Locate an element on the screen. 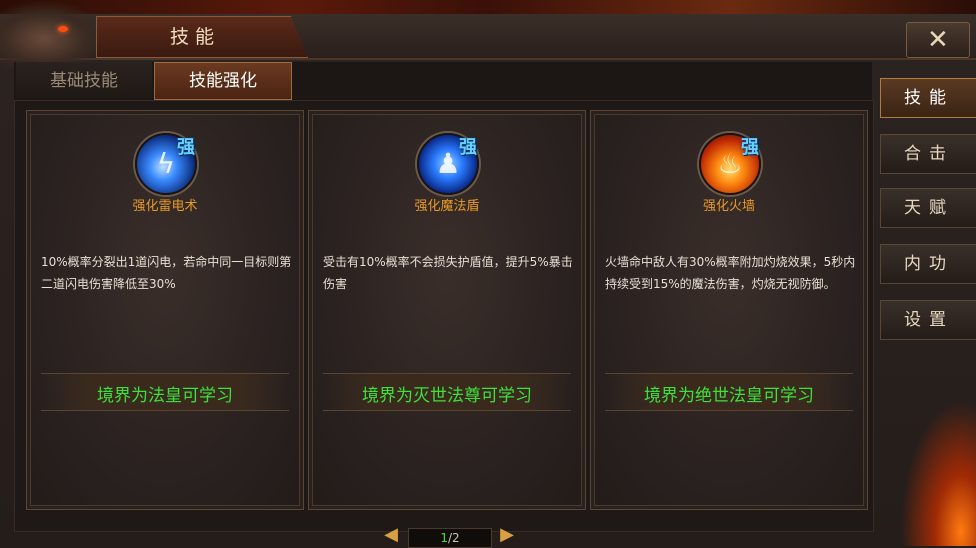  side-tab-settings: 设置 is located at coordinates (928, 320).